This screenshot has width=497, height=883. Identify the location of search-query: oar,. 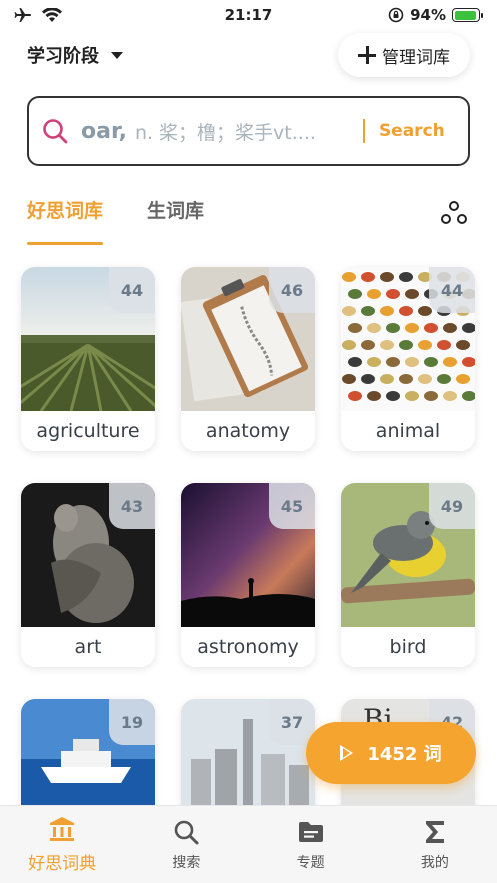
(104, 131).